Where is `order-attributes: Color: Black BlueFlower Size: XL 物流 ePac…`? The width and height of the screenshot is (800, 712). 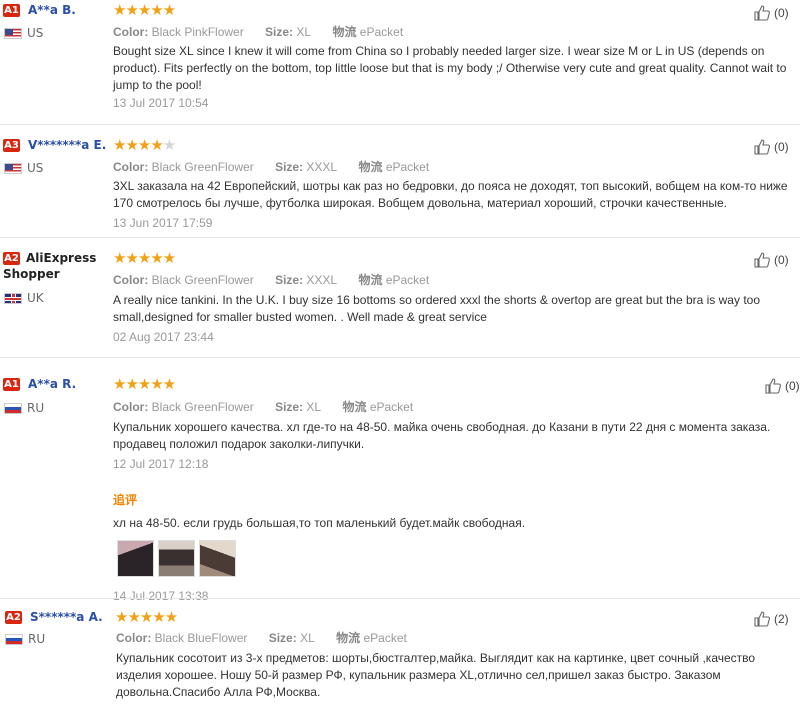 order-attributes: Color: Black BlueFlower Size: XL 物流 ePac… is located at coordinates (261, 638).